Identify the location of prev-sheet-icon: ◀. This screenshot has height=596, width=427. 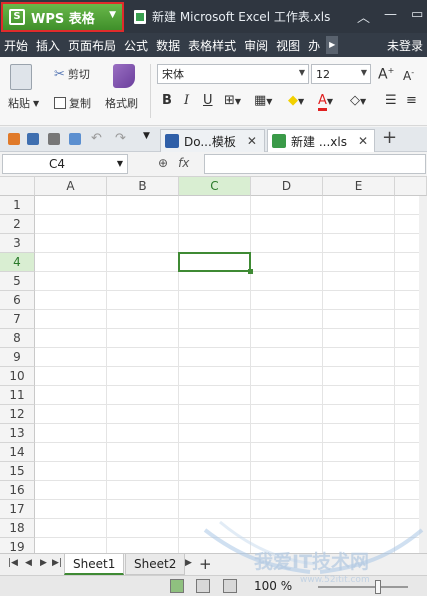
(28, 563).